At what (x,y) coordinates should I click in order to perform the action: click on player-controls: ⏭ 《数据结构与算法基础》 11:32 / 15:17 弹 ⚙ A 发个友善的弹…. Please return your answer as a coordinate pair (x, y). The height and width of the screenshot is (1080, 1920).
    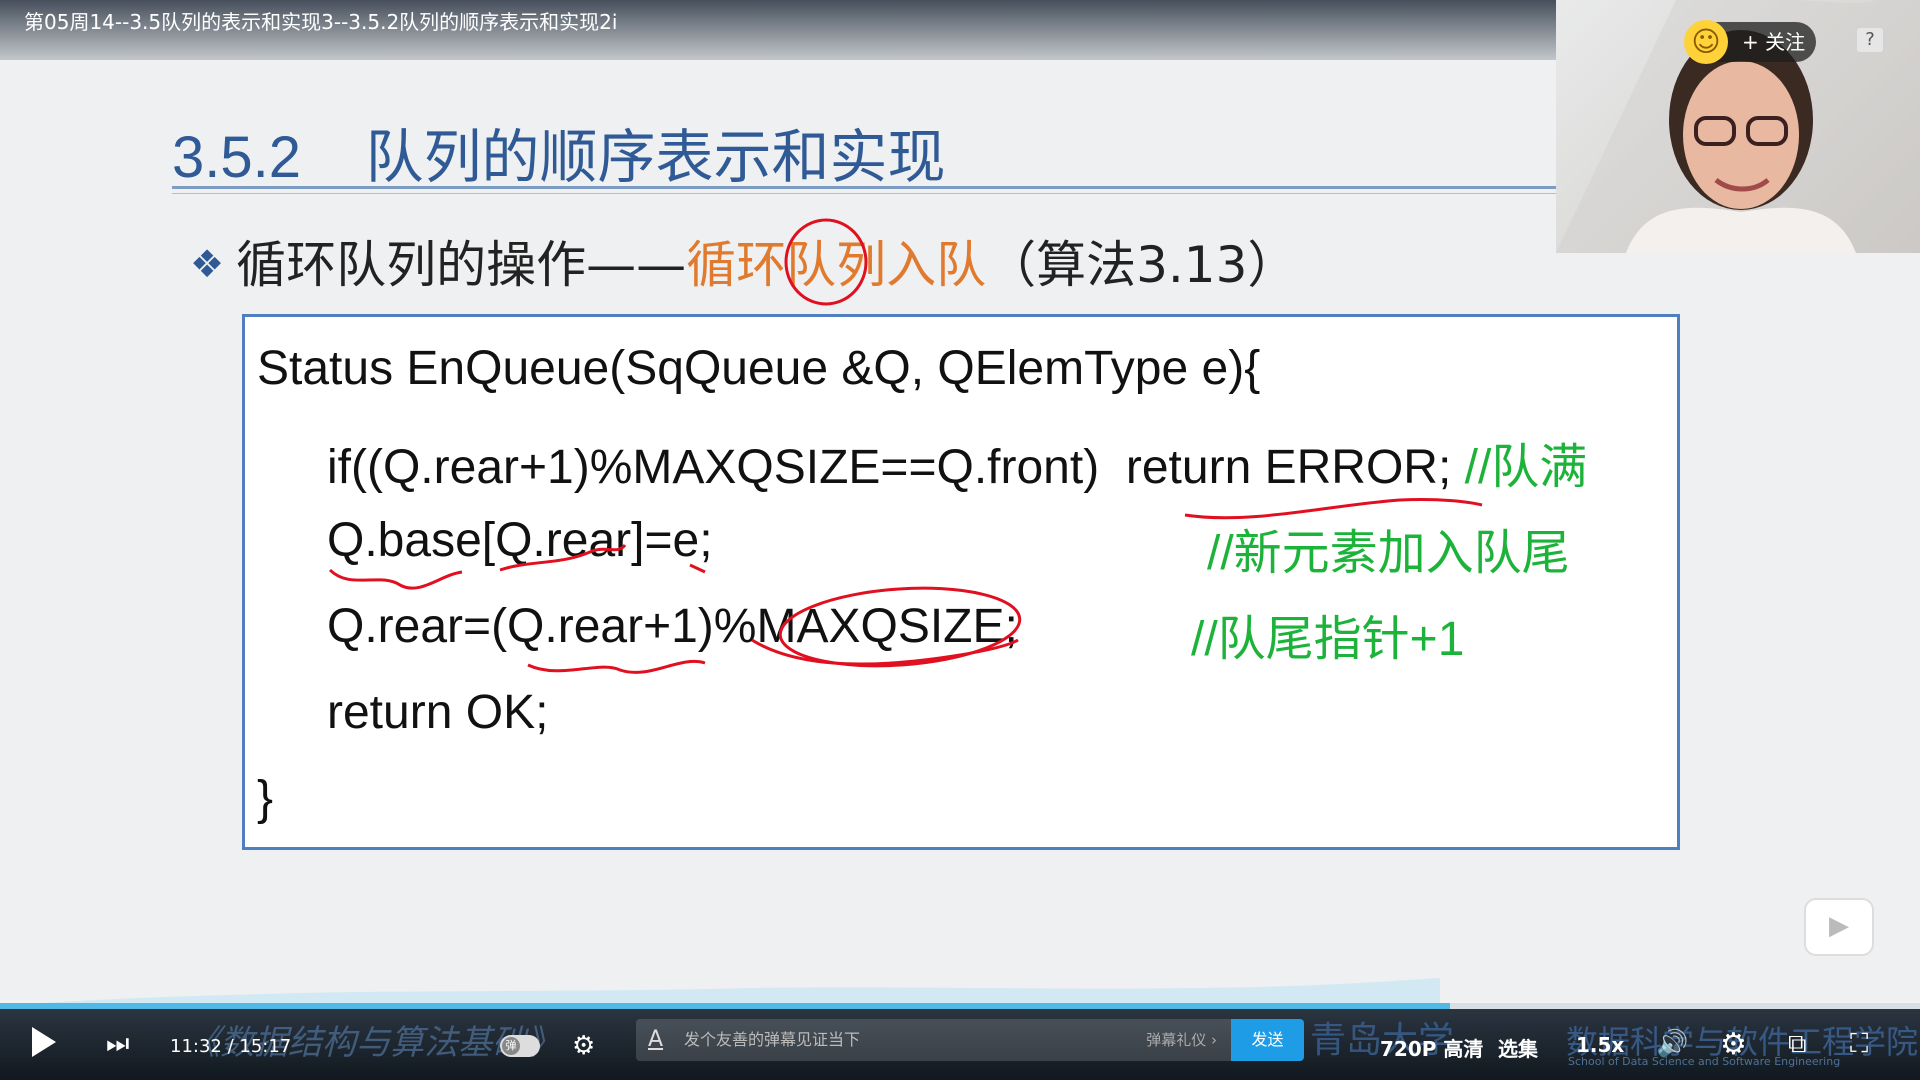
    Looking at the image, I should click on (960, 1044).